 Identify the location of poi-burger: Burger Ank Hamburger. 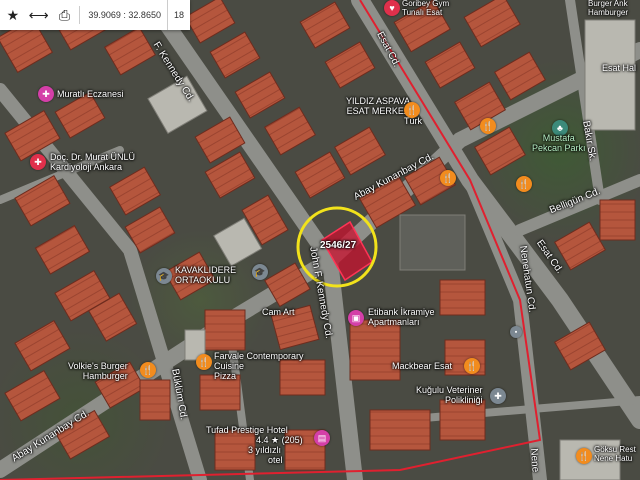
(608, 9).